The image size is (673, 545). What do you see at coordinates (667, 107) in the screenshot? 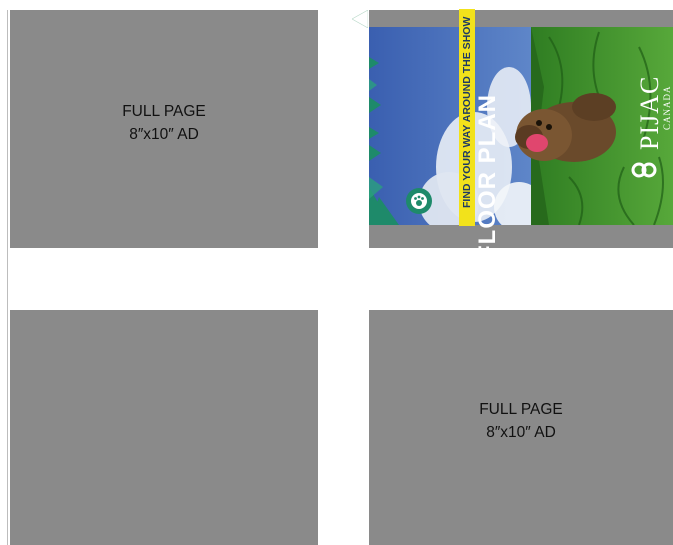
I see `brand-subtitle: CANADA` at bounding box center [667, 107].